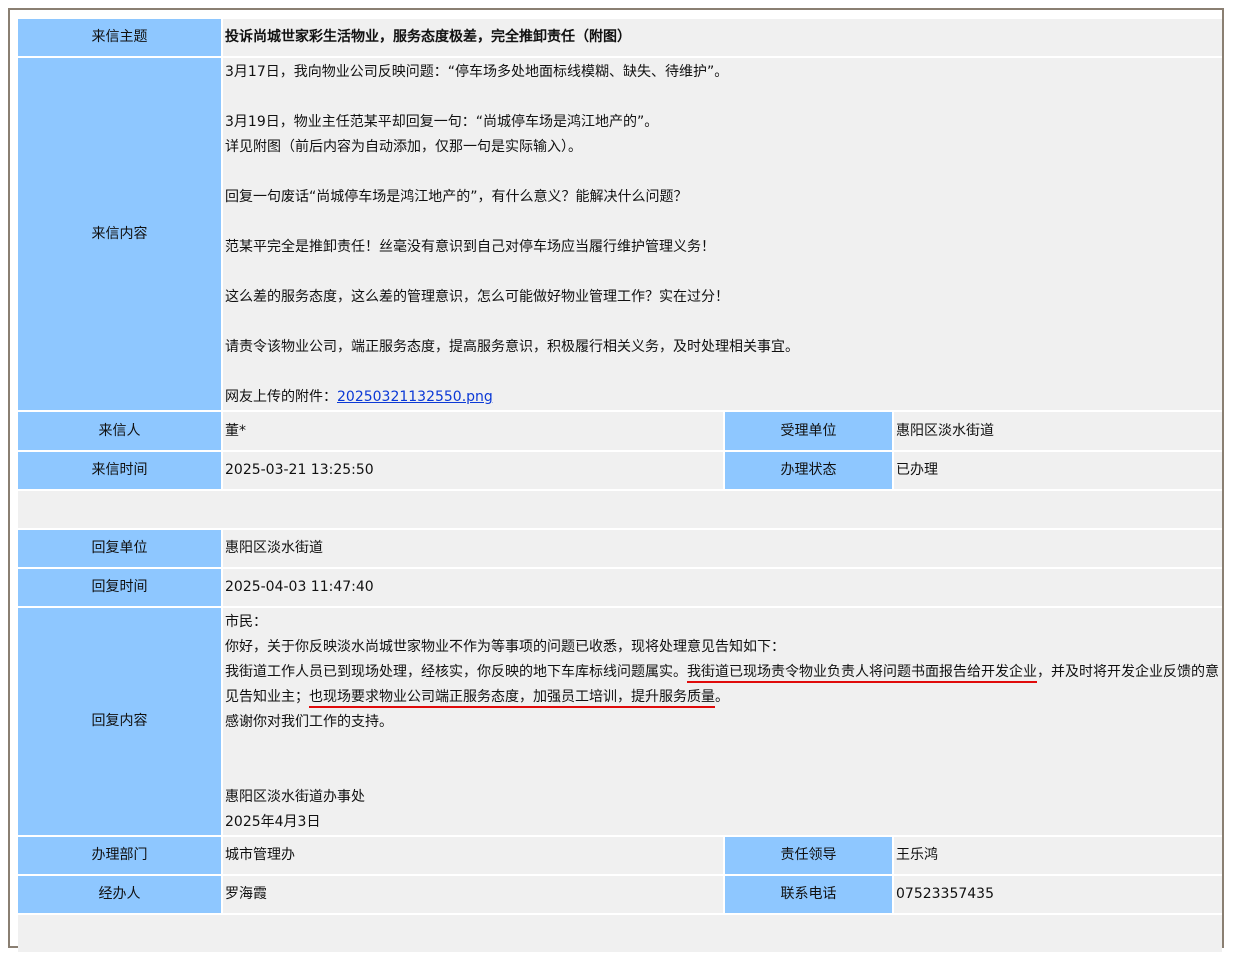 The image size is (1234, 954). Describe the element at coordinates (620, 509) in the screenshot. I see `spacer-row` at that location.